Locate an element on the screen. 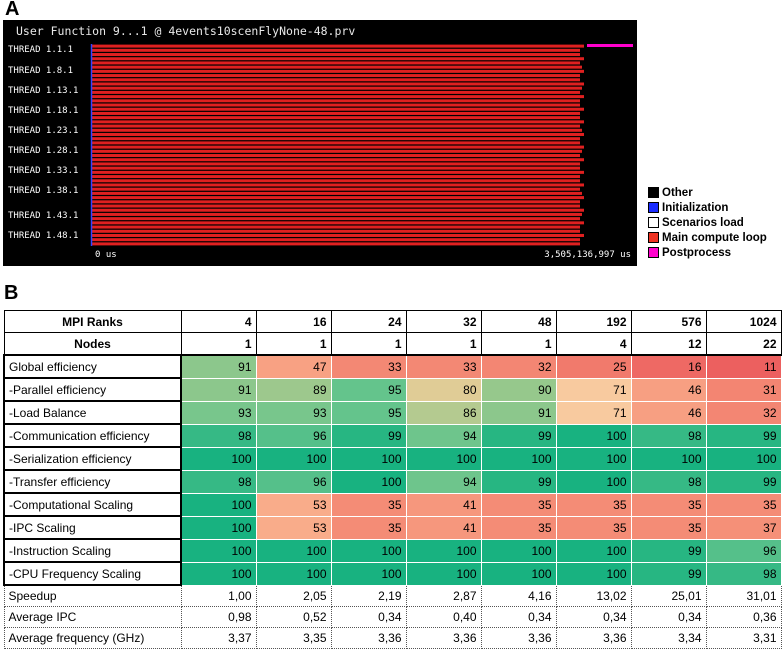 The height and width of the screenshot is (649, 782). metric-row: -Transfer efficiency 98 96 100 94 99 100 98 99 is located at coordinates (392, 481).